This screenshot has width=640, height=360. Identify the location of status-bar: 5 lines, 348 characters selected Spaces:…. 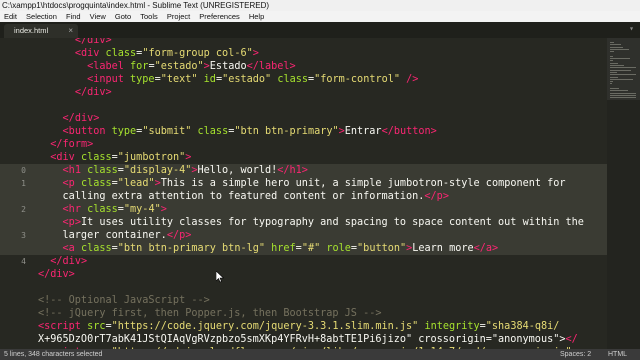
(320, 354).